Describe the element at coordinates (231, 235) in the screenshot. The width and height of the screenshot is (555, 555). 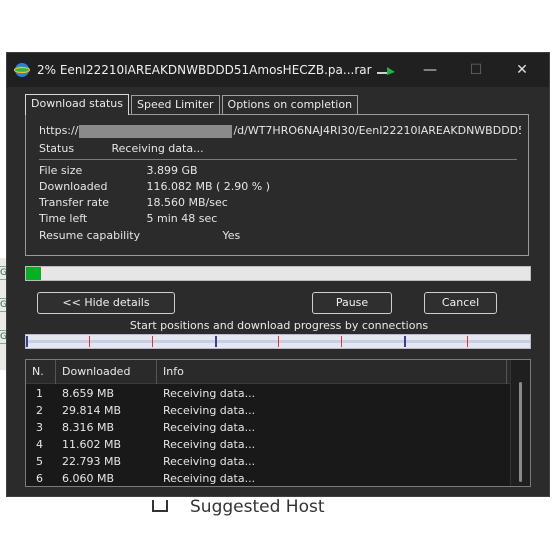
I see `resume-capability-value: Yes` at that location.